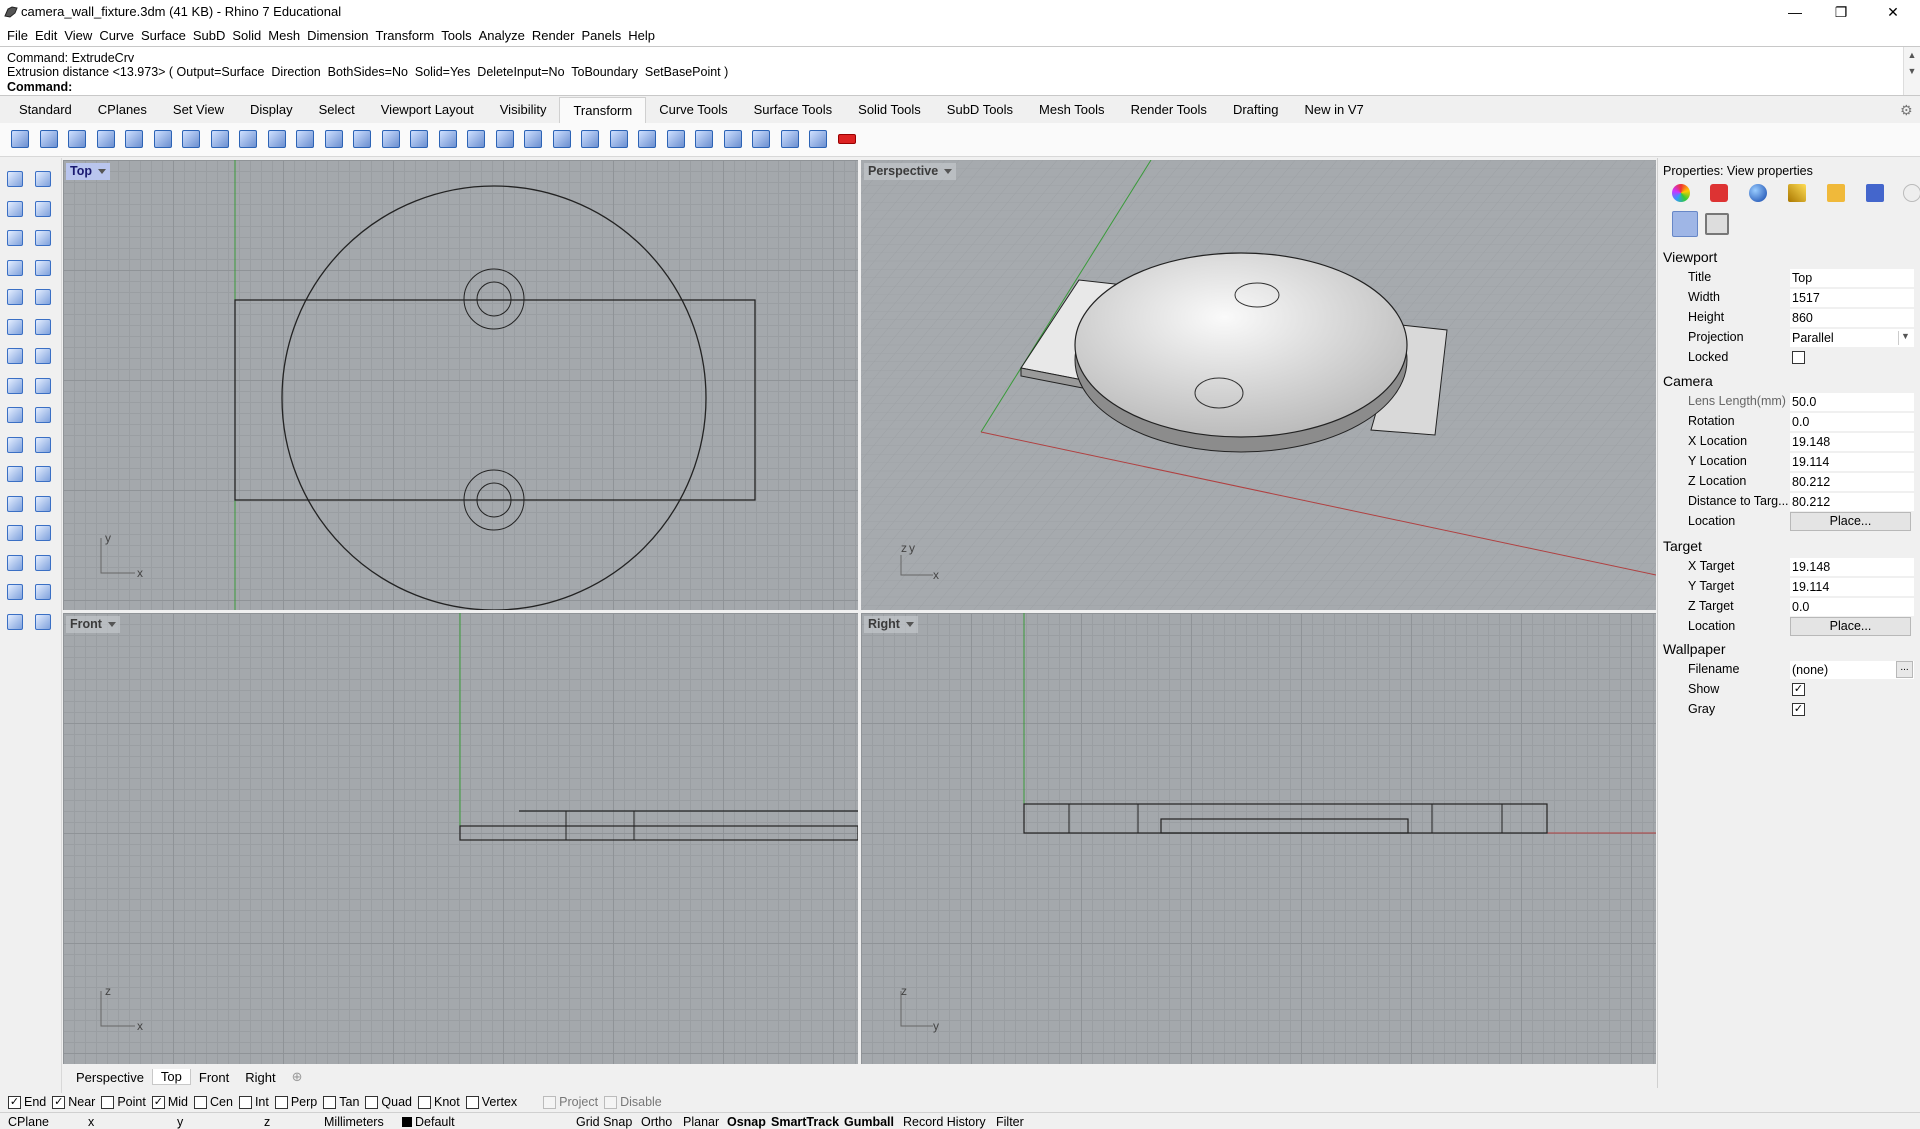 The image size is (1920, 1129). What do you see at coordinates (253, 1102) in the screenshot?
I see `osnap-int: Int` at bounding box center [253, 1102].